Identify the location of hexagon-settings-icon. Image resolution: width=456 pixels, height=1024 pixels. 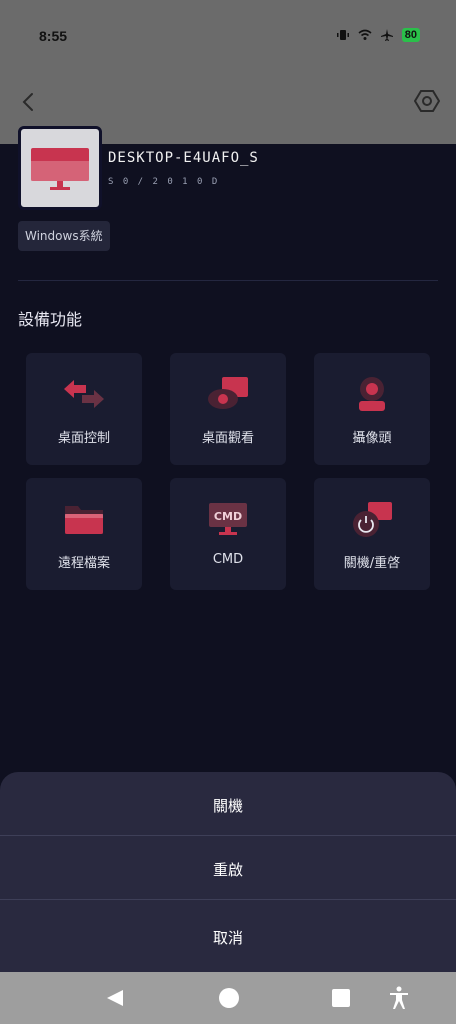
(427, 101).